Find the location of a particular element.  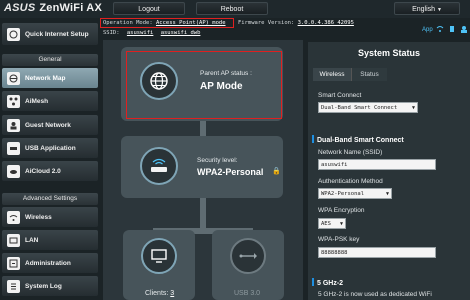

network-name-field: asuswifi is located at coordinates (377, 164).